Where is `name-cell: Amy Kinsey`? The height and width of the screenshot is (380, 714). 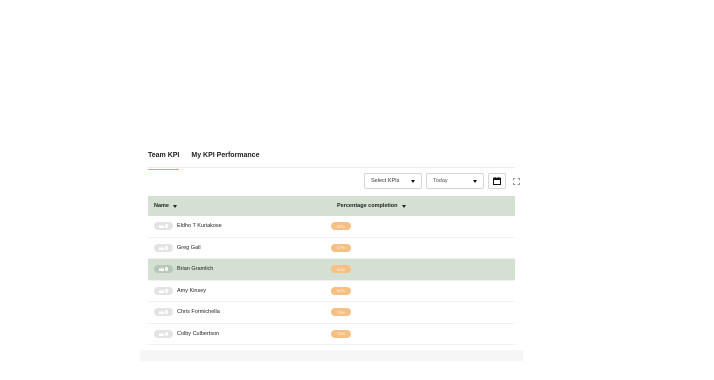 name-cell: Amy Kinsey is located at coordinates (239, 290).